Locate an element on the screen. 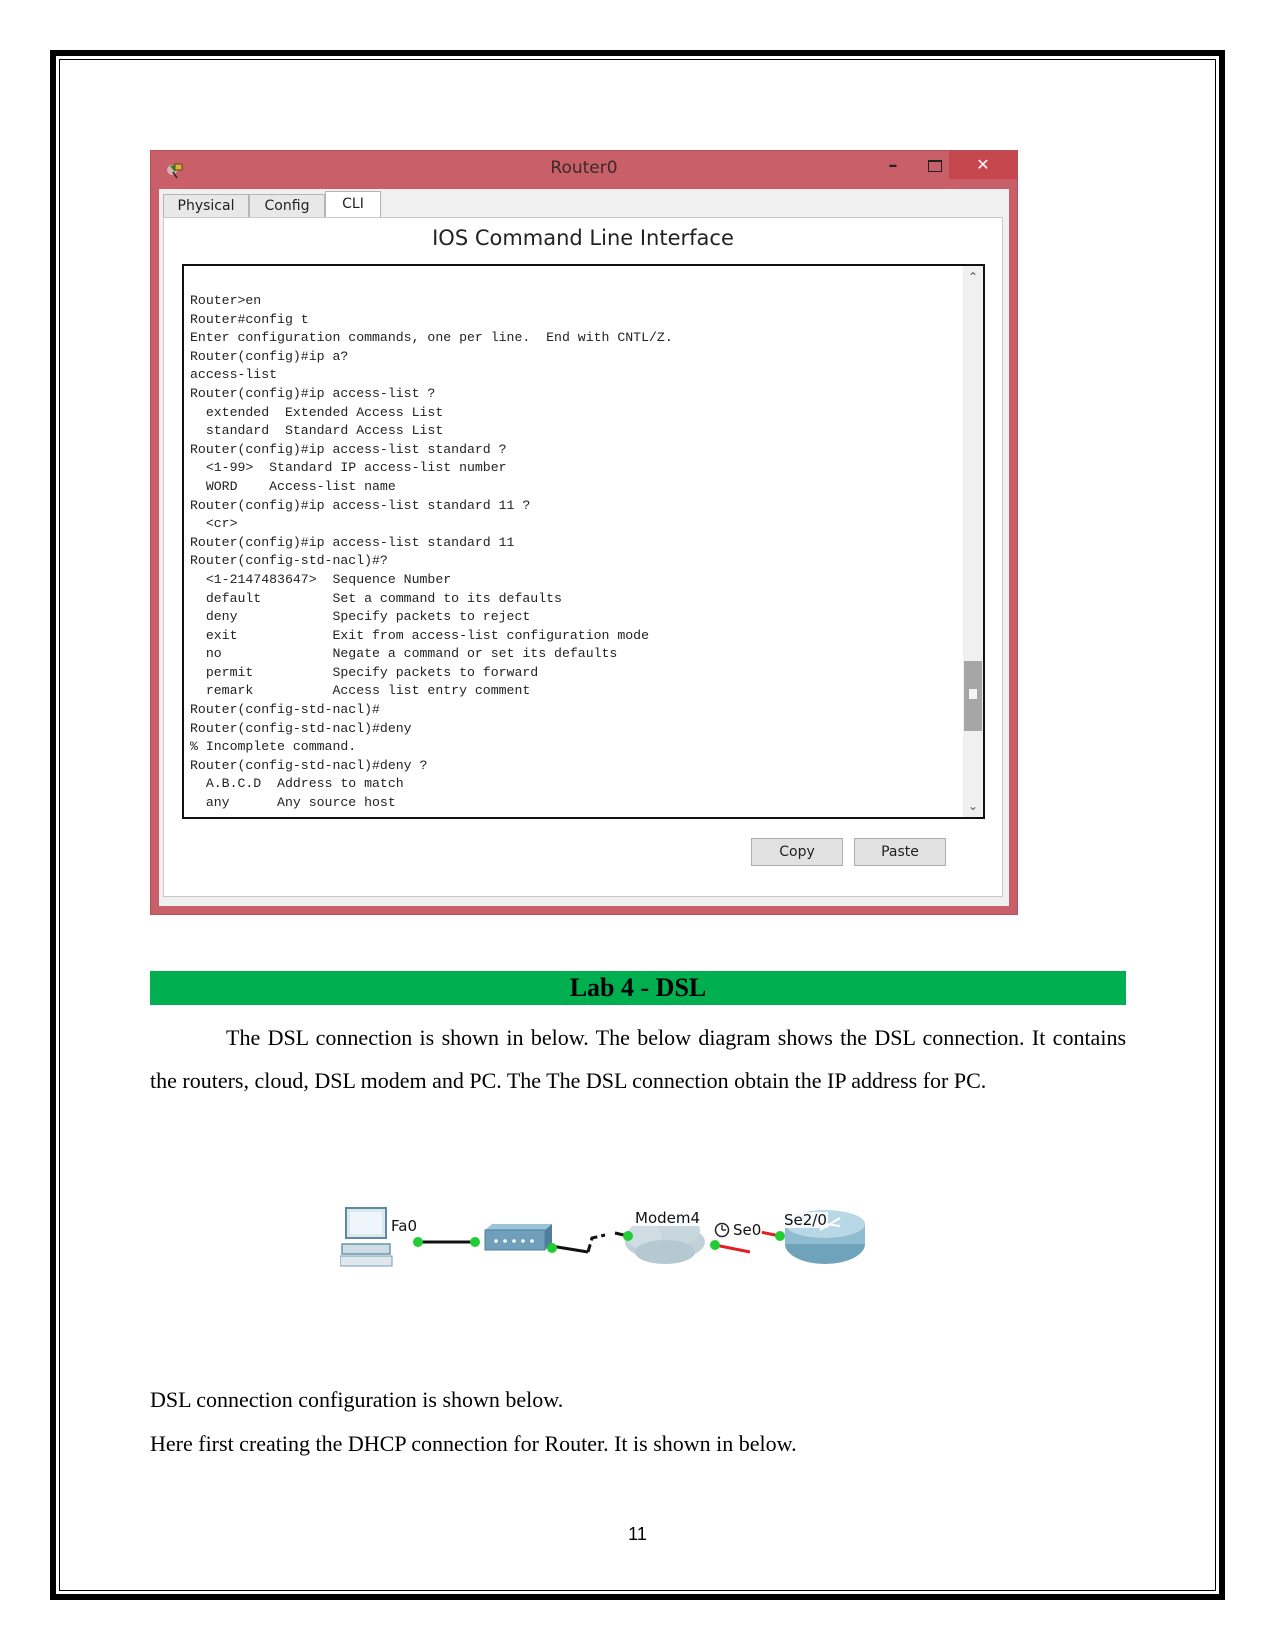 The width and height of the screenshot is (1275, 1650). terminal-line: access-list is located at coordinates (234, 375).